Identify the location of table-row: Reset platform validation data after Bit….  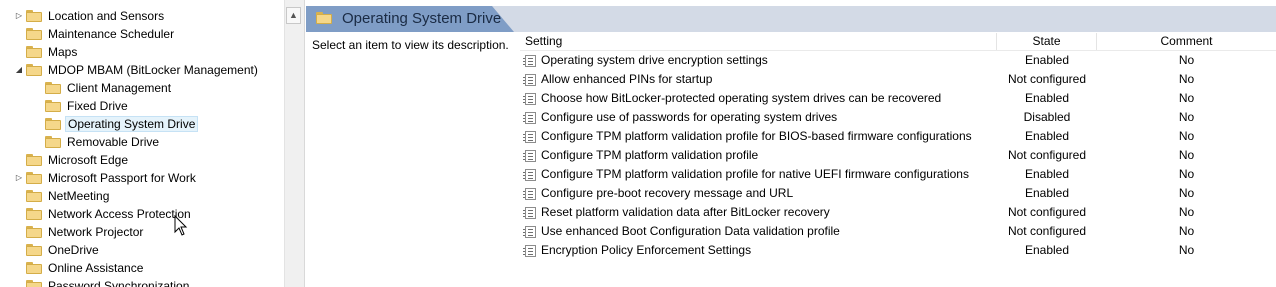
(898, 212).